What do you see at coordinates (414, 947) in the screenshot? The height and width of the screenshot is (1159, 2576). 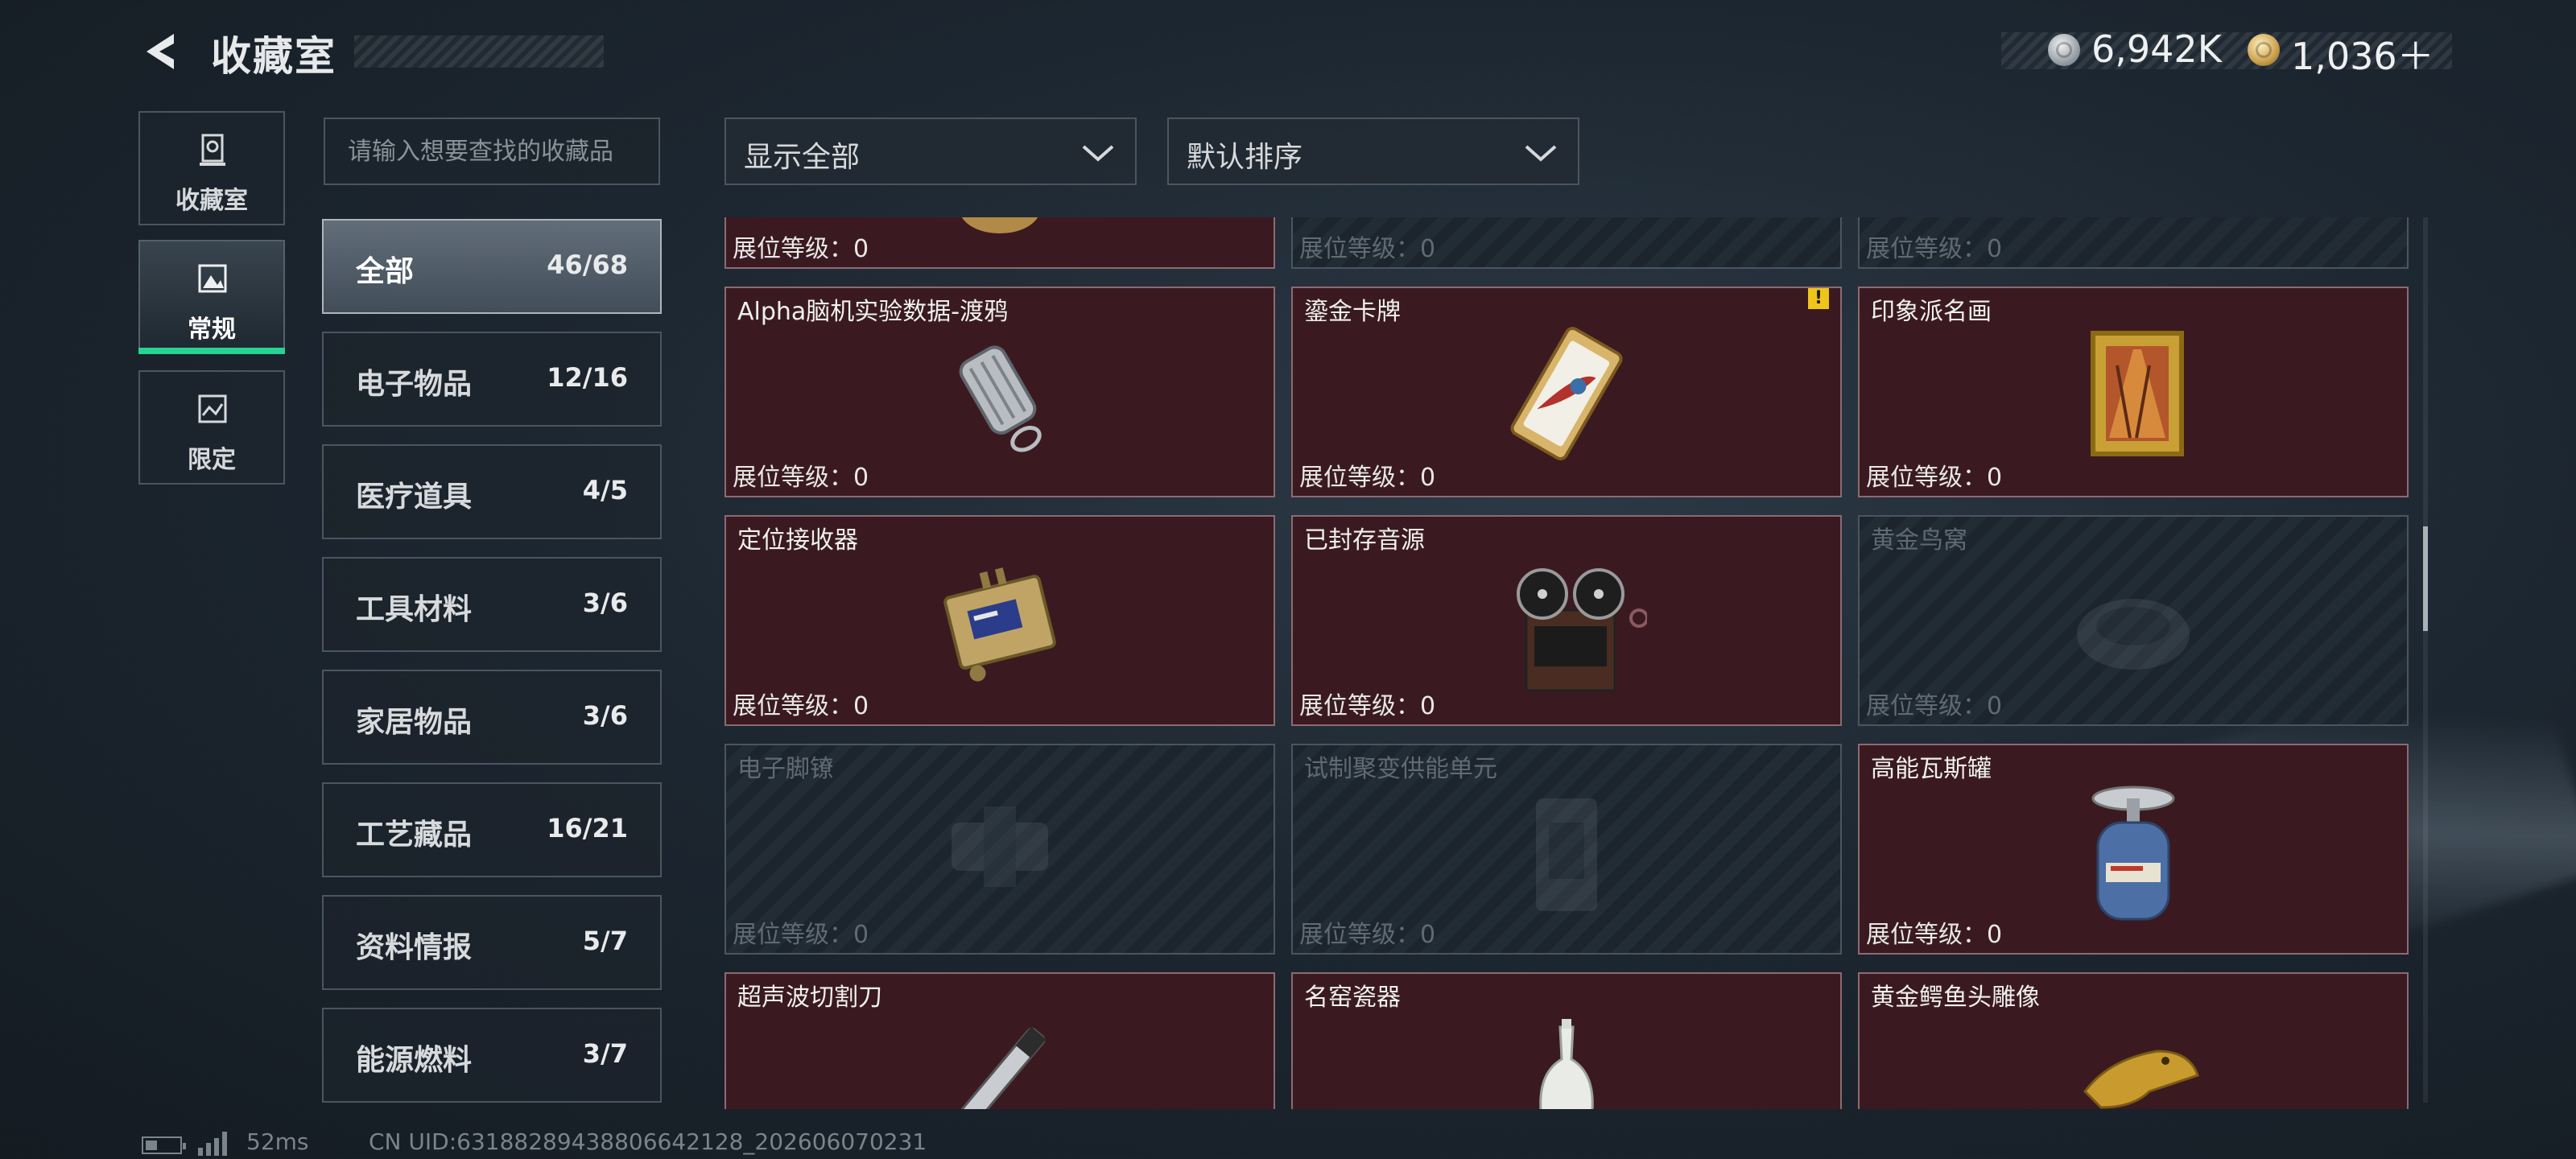 I see `category-name: 资料情报` at bounding box center [414, 947].